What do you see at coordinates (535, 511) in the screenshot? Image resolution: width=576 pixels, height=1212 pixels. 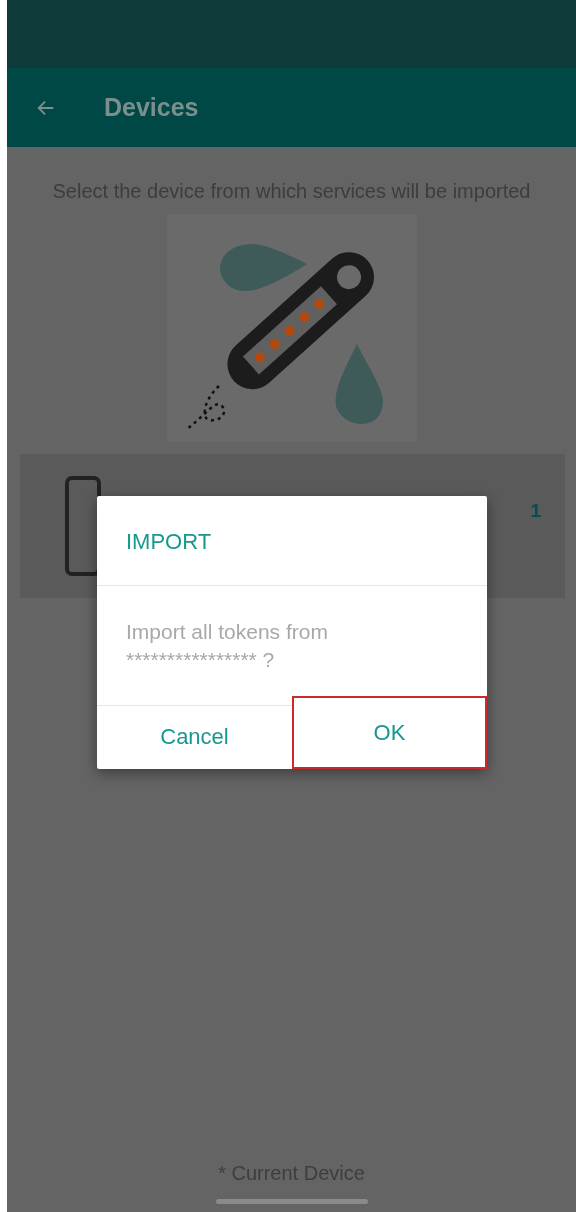 I see `token-count: 1` at bounding box center [535, 511].